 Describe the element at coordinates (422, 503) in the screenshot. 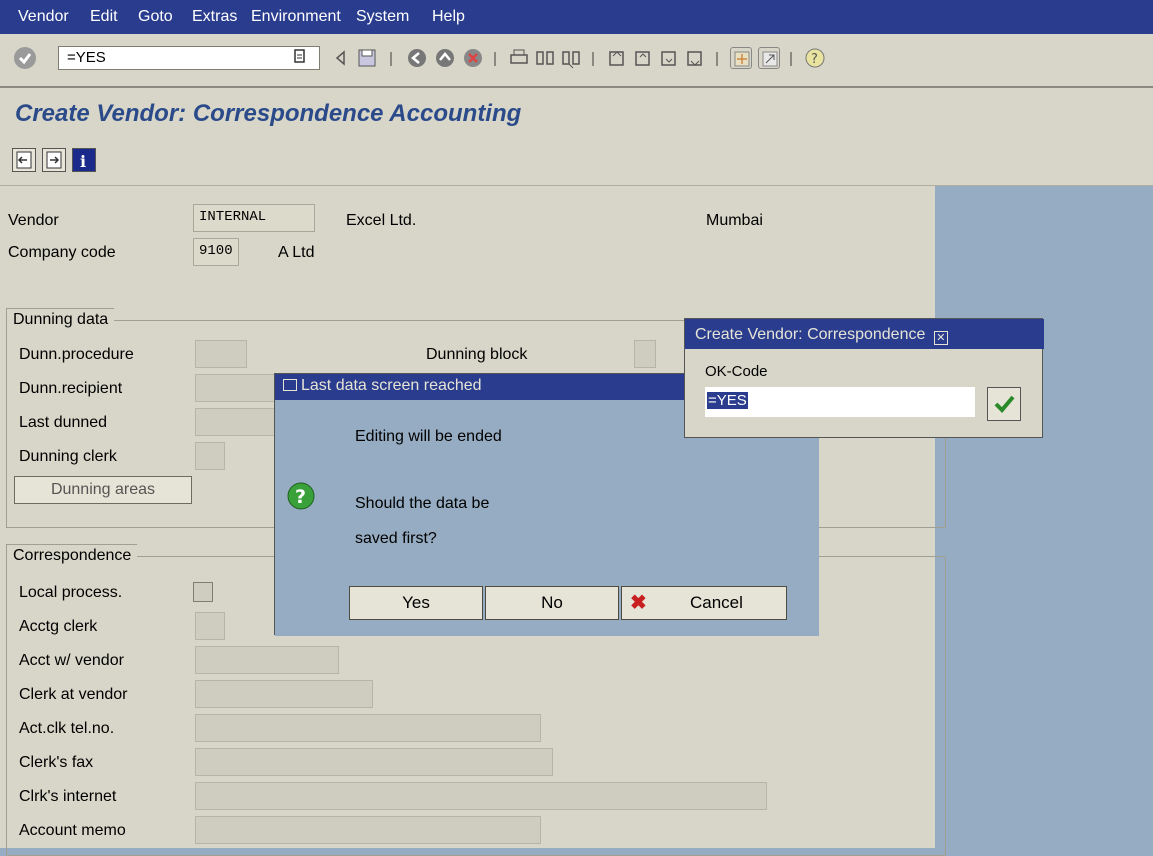

I see `message-line-2: Should the data be` at that location.